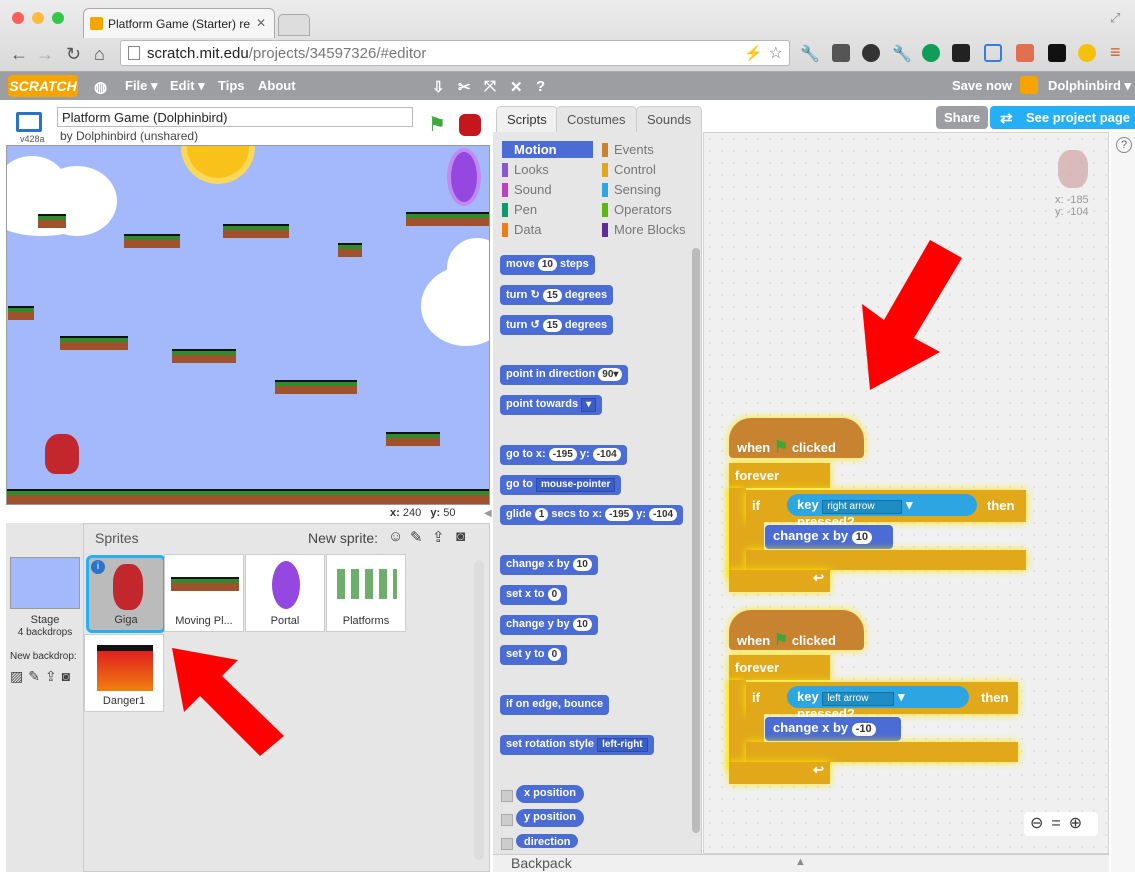  What do you see at coordinates (43, 86) in the screenshot?
I see `scratch-logo: SCRATCH` at bounding box center [43, 86].